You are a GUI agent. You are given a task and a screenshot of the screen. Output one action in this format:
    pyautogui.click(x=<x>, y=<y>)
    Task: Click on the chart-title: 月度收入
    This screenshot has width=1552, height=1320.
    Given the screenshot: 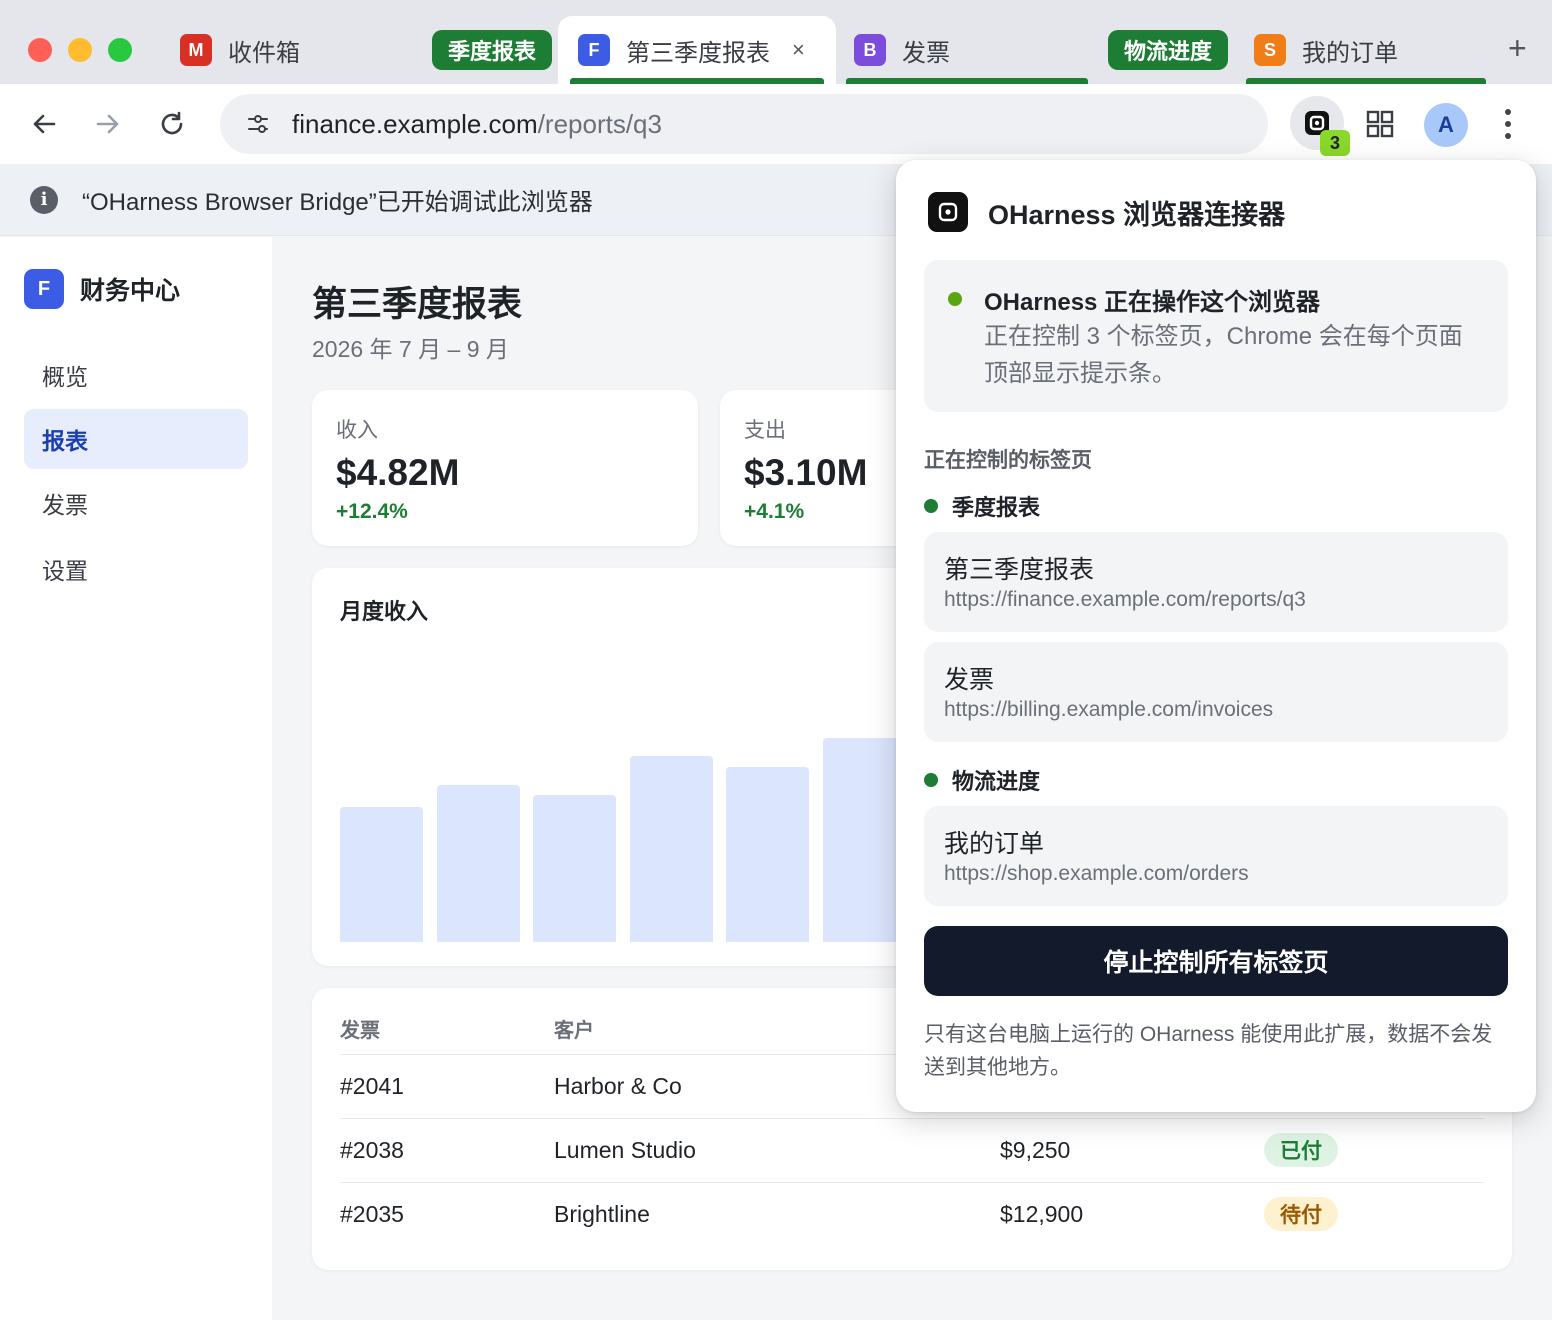 What is the action you would take?
    pyautogui.click(x=384, y=611)
    